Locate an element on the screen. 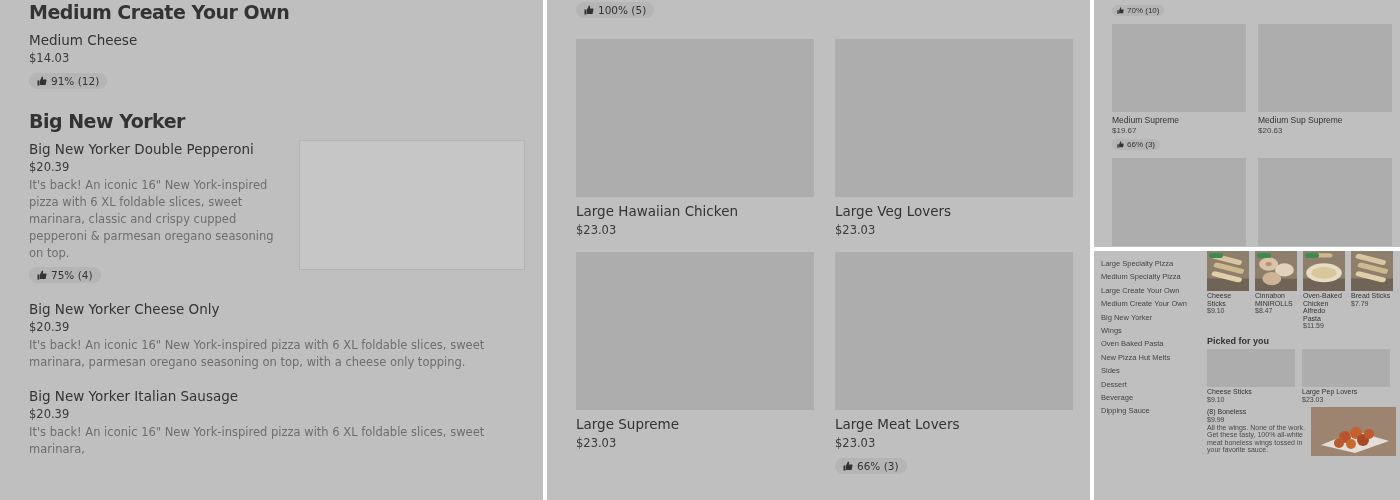 This screenshot has height=500, width=1400. item-name: Medium Sup Supreme is located at coordinates (1300, 120).